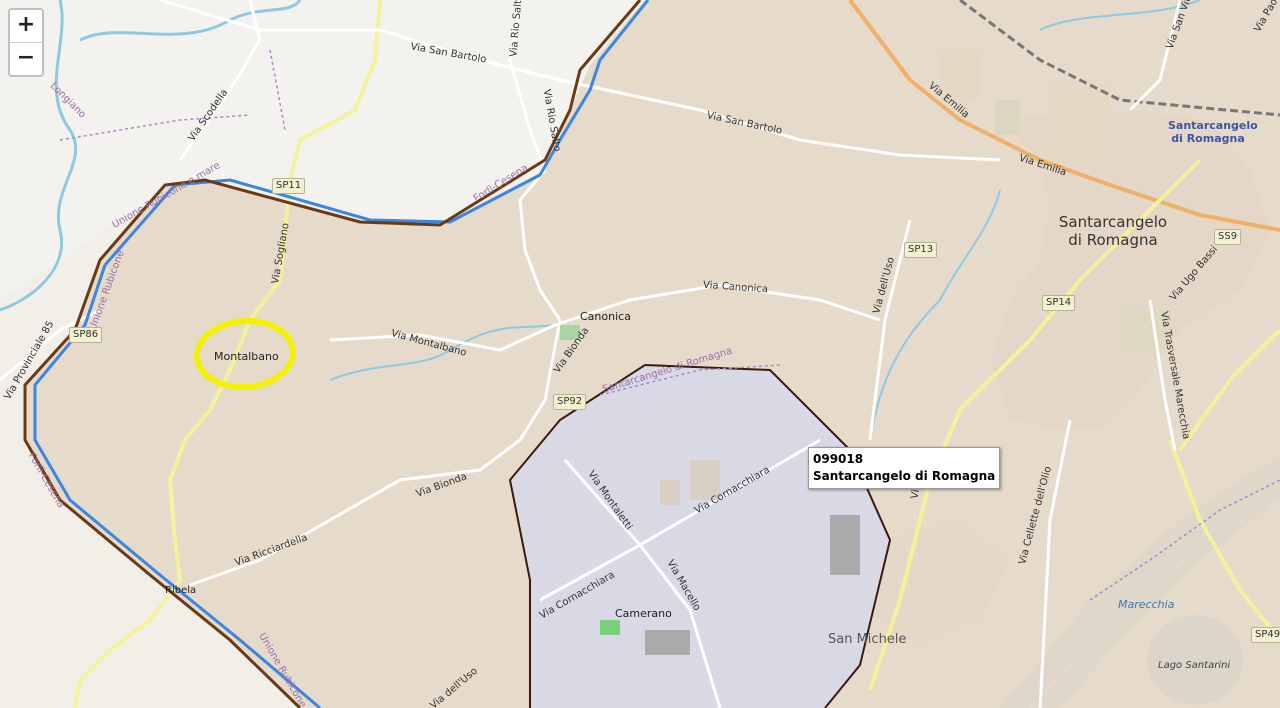 This screenshot has width=1280, height=708. I want to click on area-tooltip: 099018 Santarcangelo di Romagna, so click(904, 468).